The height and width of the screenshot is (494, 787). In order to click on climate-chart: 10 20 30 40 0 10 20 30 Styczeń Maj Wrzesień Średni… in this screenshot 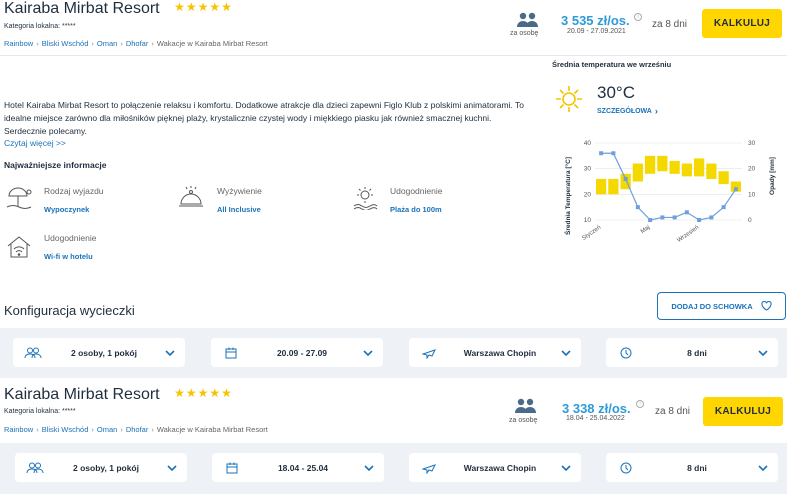, I will do `click(669, 192)`.